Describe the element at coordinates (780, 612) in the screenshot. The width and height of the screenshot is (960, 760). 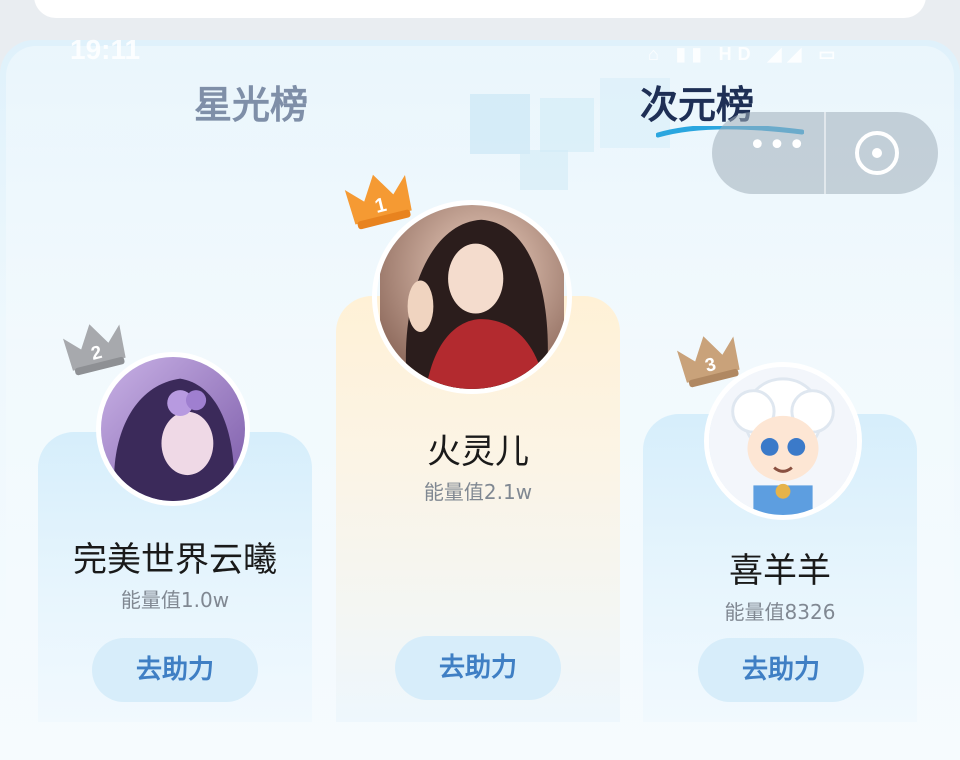
I see `rank-third-energy: 能量值8326` at that location.